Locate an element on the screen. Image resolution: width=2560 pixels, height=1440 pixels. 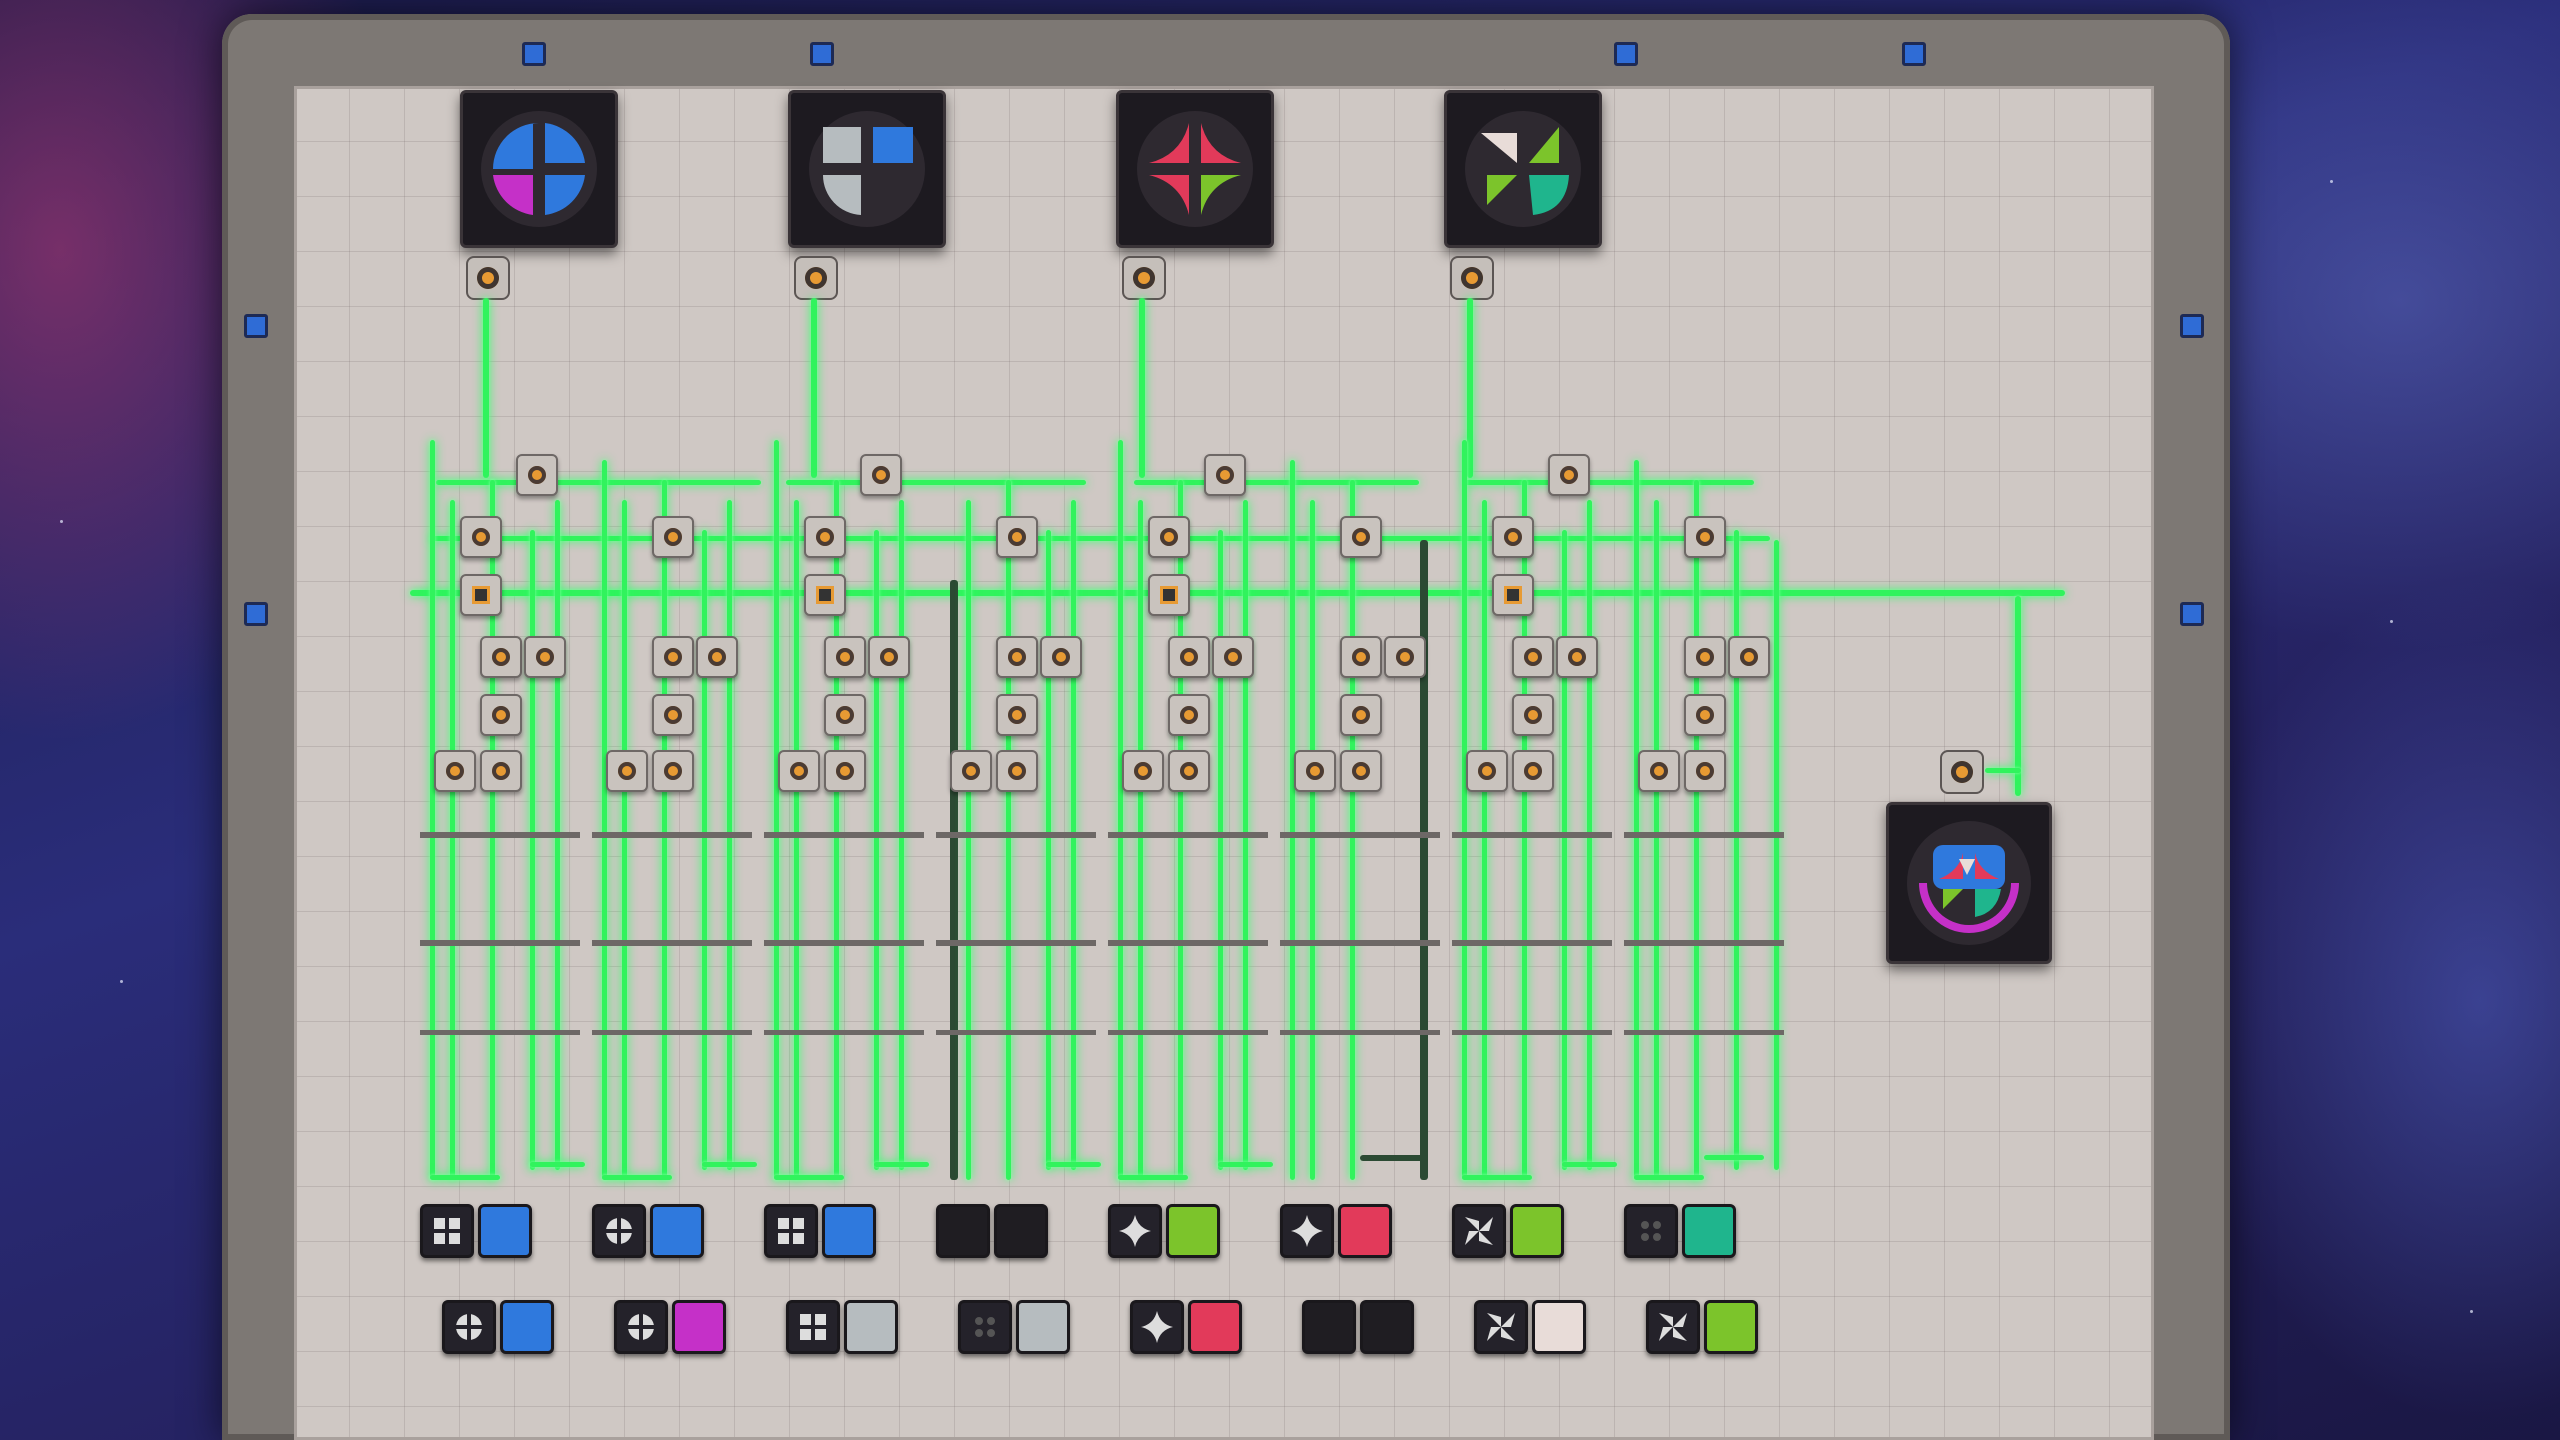
combined-multicolor-shape-icon is located at coordinates (1969, 883).